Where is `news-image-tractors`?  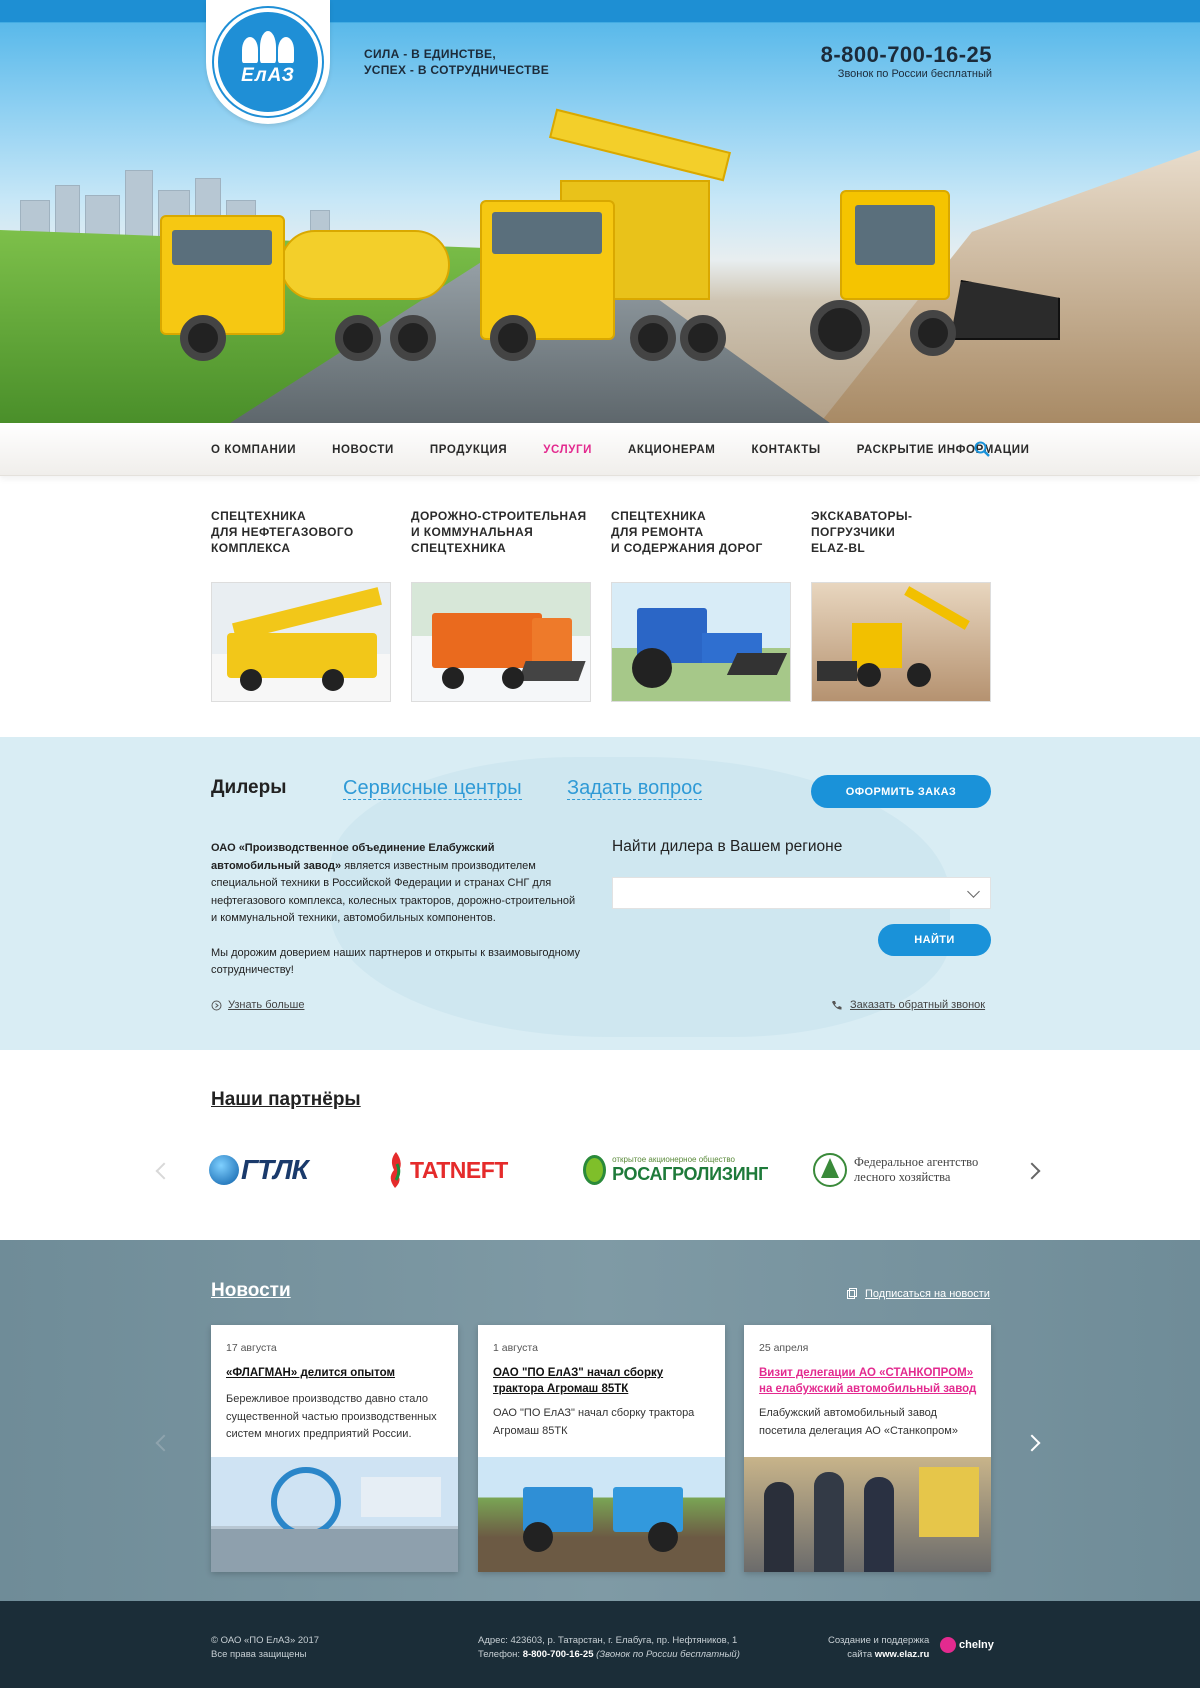 news-image-tractors is located at coordinates (601, 1514).